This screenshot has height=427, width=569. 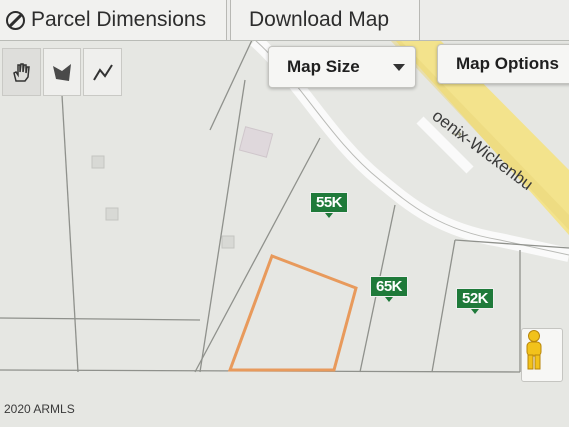 I want to click on polyline-icon, so click(x=102, y=72).